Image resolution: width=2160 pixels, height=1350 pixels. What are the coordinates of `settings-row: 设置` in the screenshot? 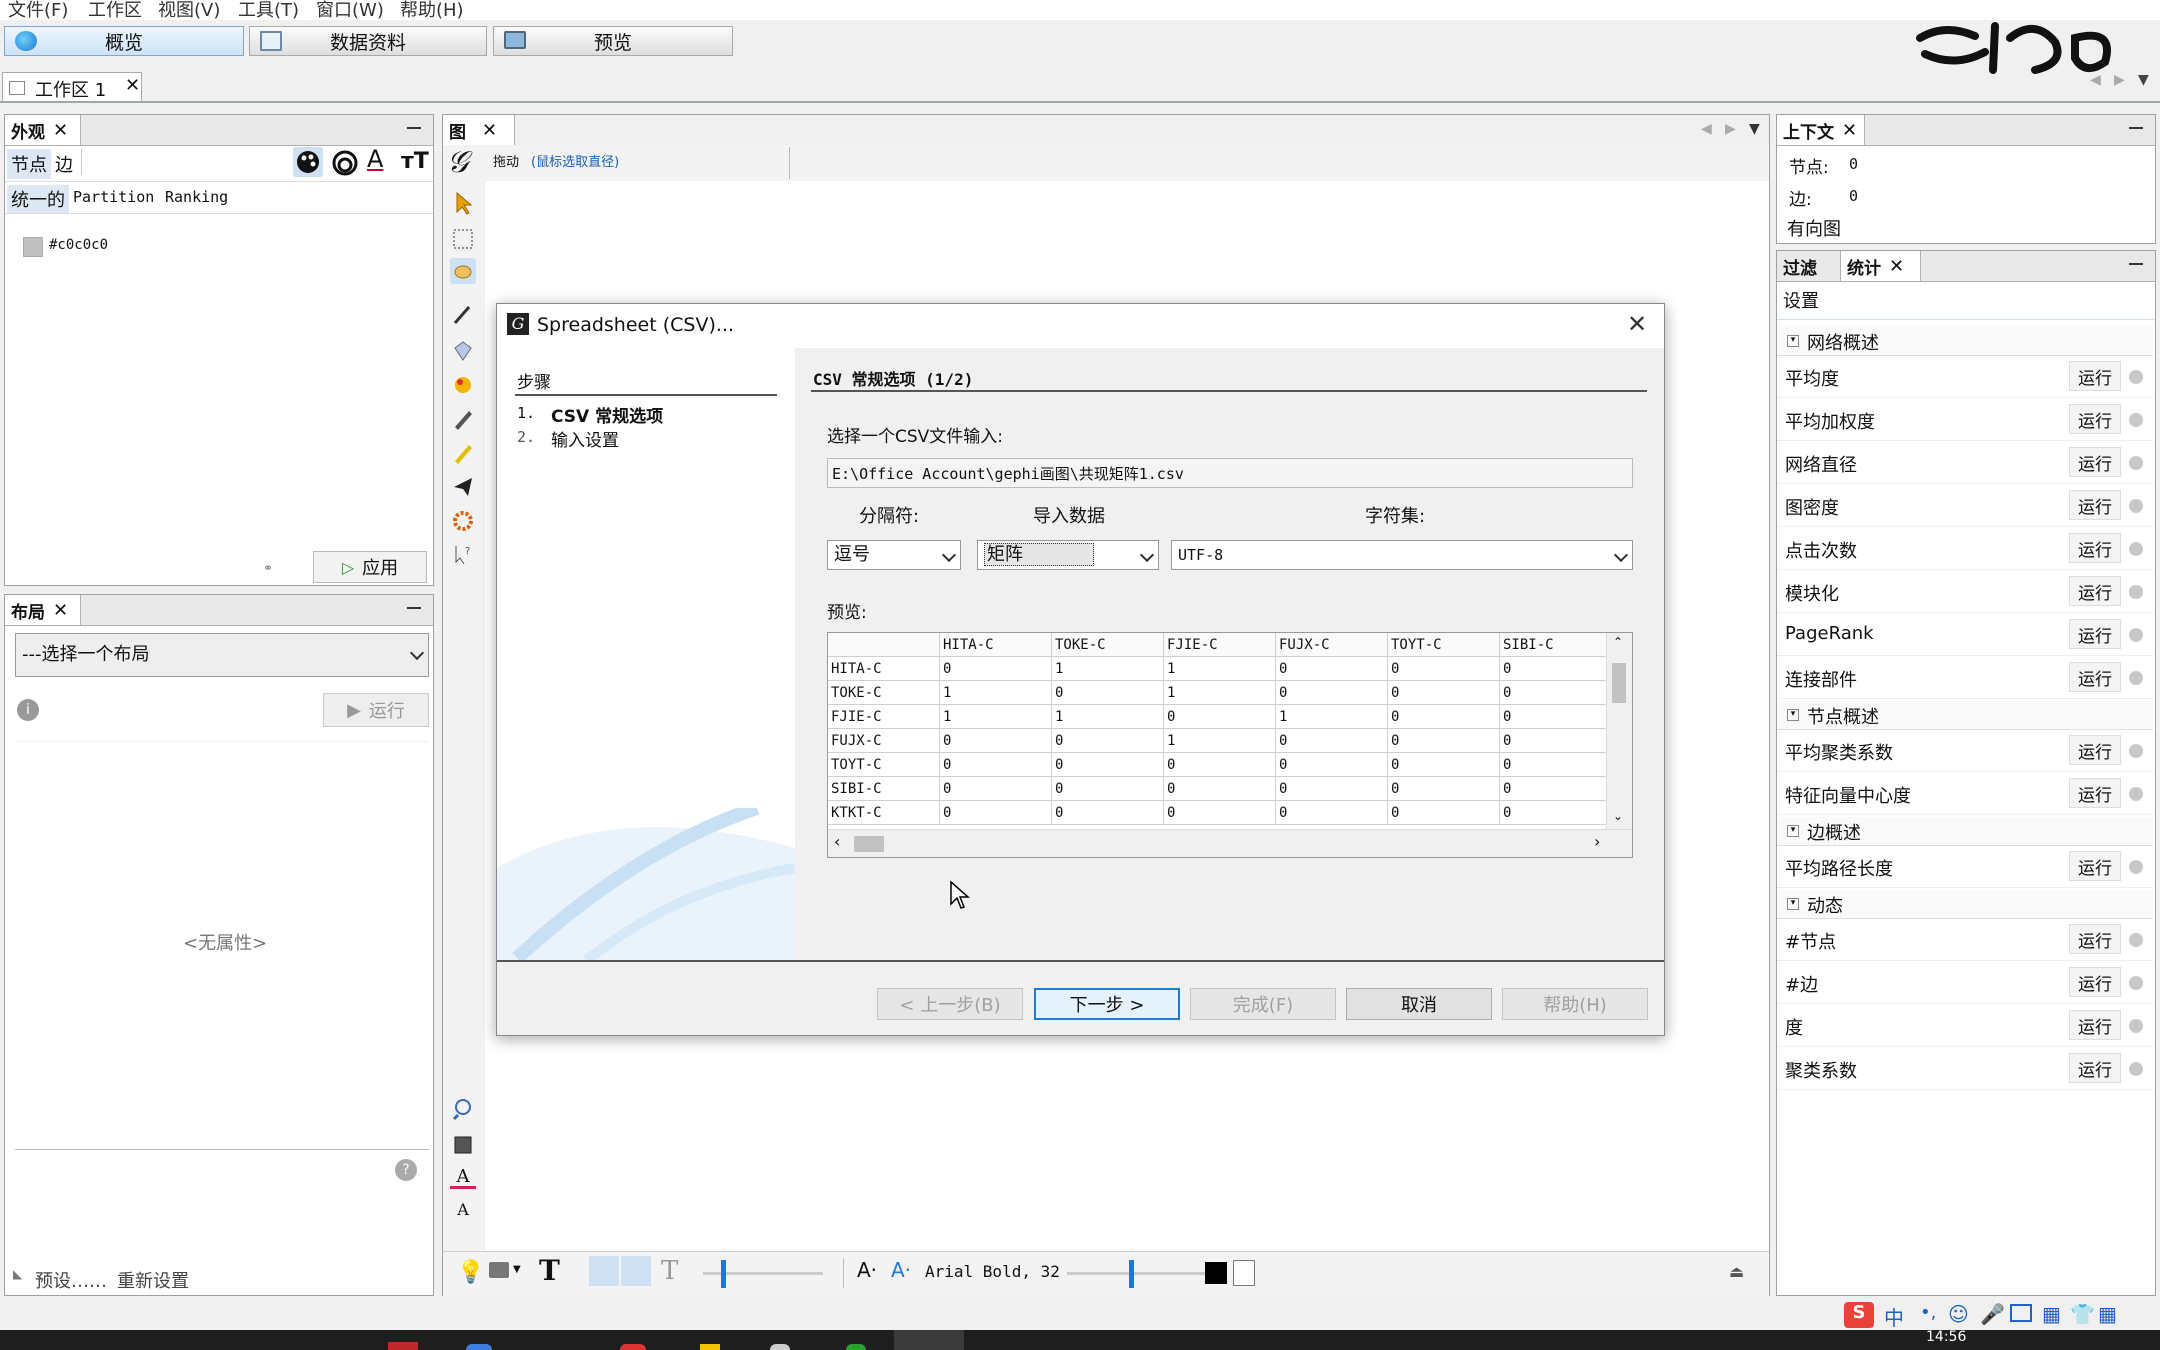 It's located at (1966, 300).